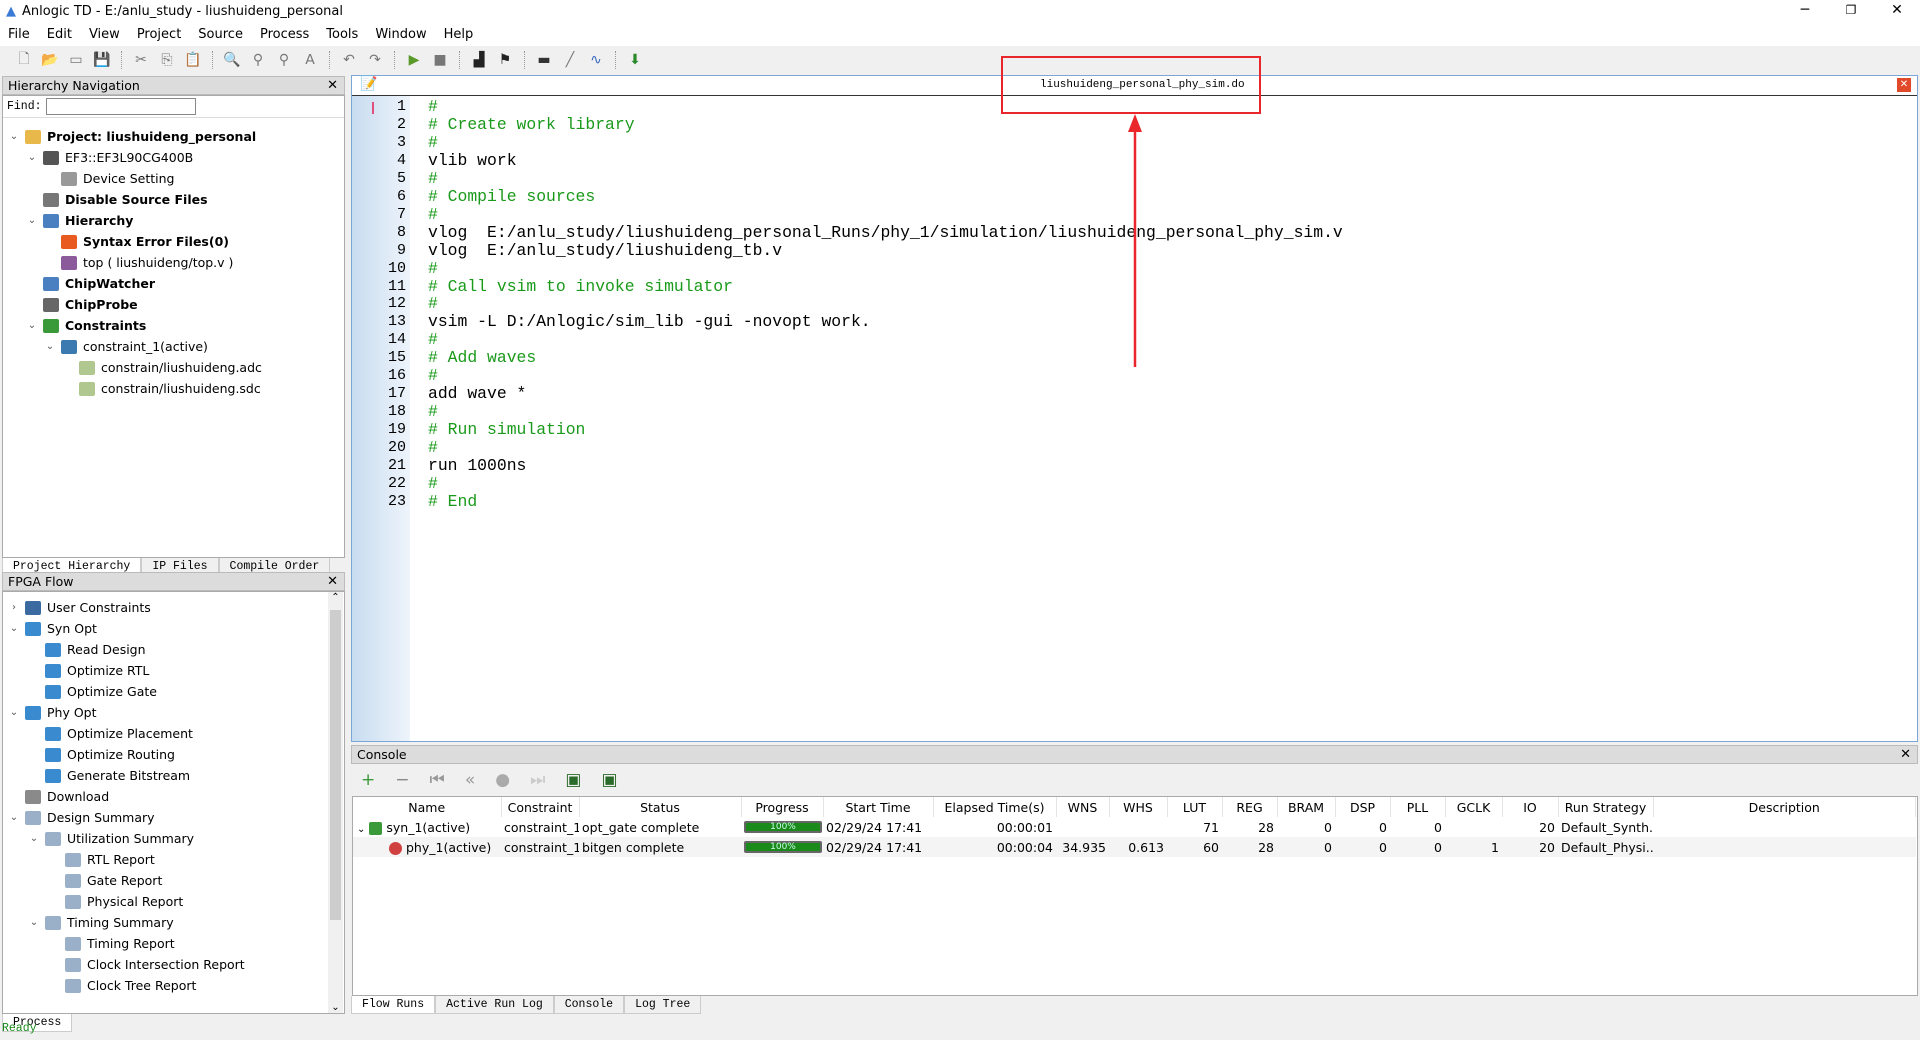 Image resolution: width=1920 pixels, height=1040 pixels. I want to click on tree-item: Optimize Placement, so click(173, 733).